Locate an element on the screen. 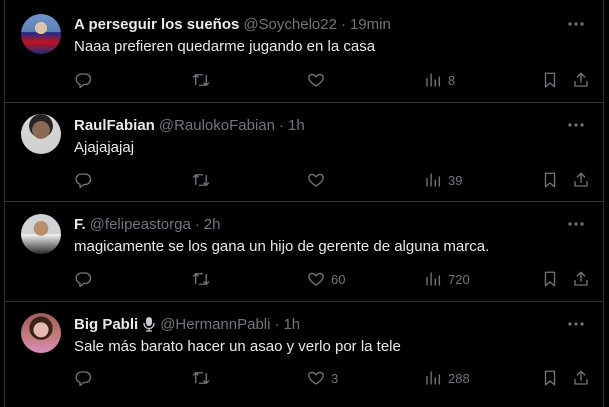  views-button: 8 is located at coordinates (439, 80).